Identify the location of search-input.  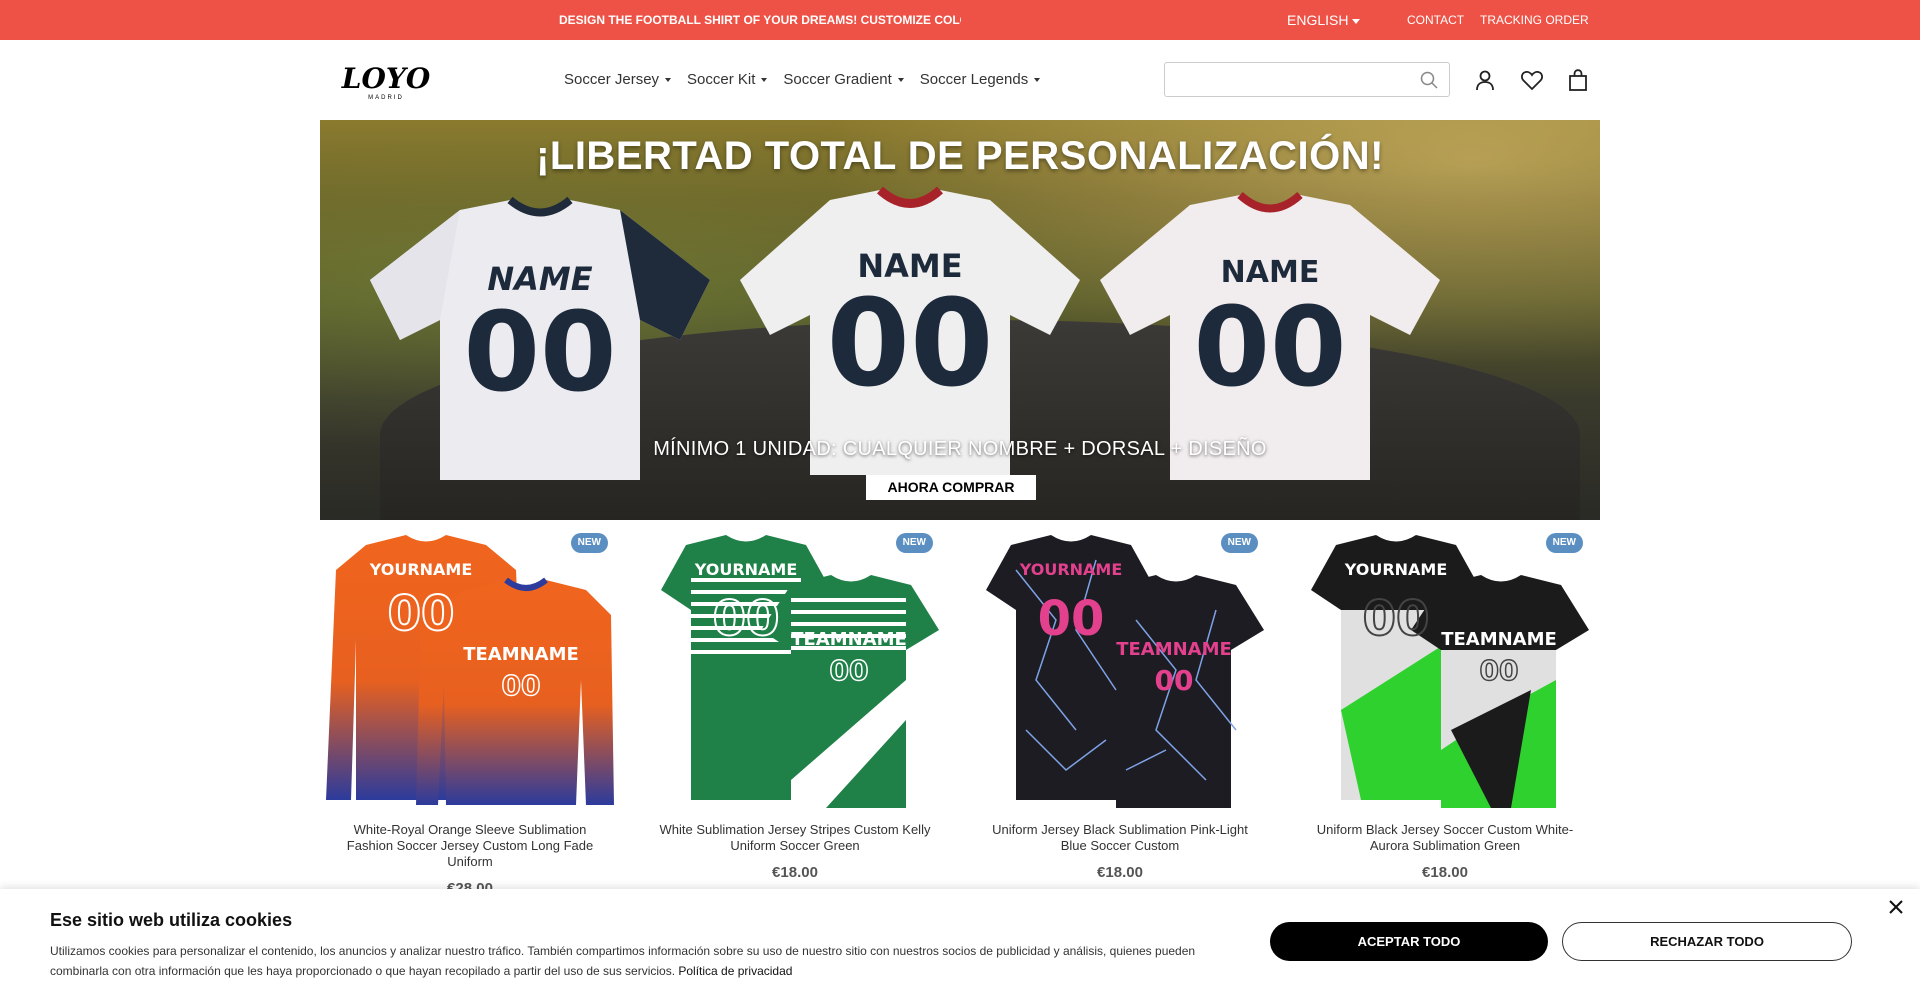
(1288, 80).